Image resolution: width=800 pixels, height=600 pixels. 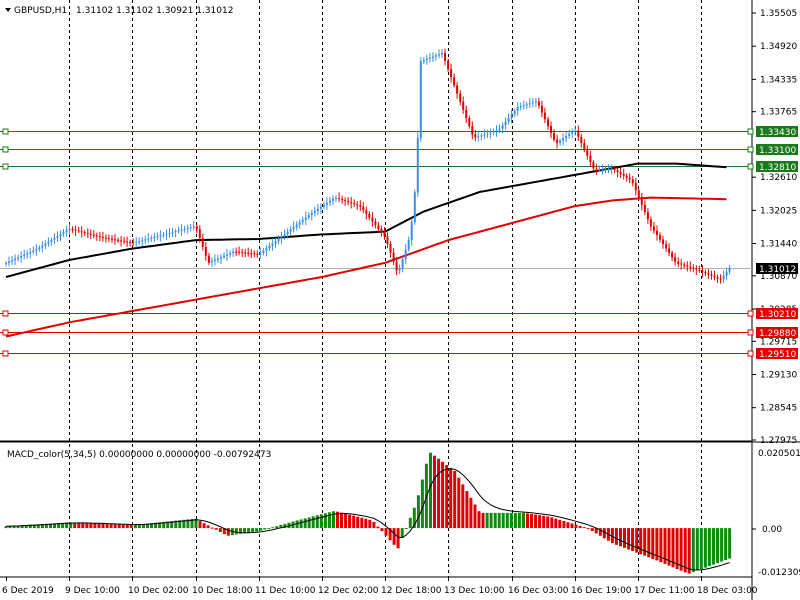 I want to click on time-tick-label: 9 Dec 10:00, so click(x=92, y=591).